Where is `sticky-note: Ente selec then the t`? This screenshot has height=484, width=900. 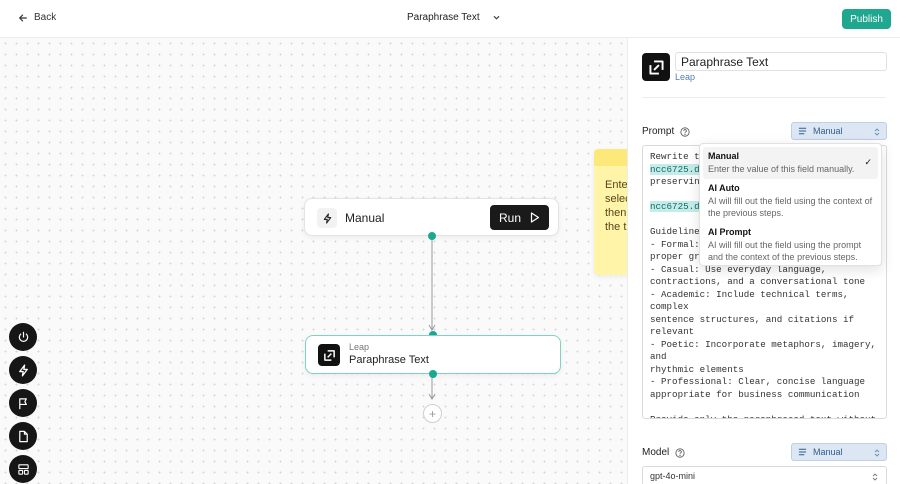
sticky-note: Ente selec then the t is located at coordinates (610, 212).